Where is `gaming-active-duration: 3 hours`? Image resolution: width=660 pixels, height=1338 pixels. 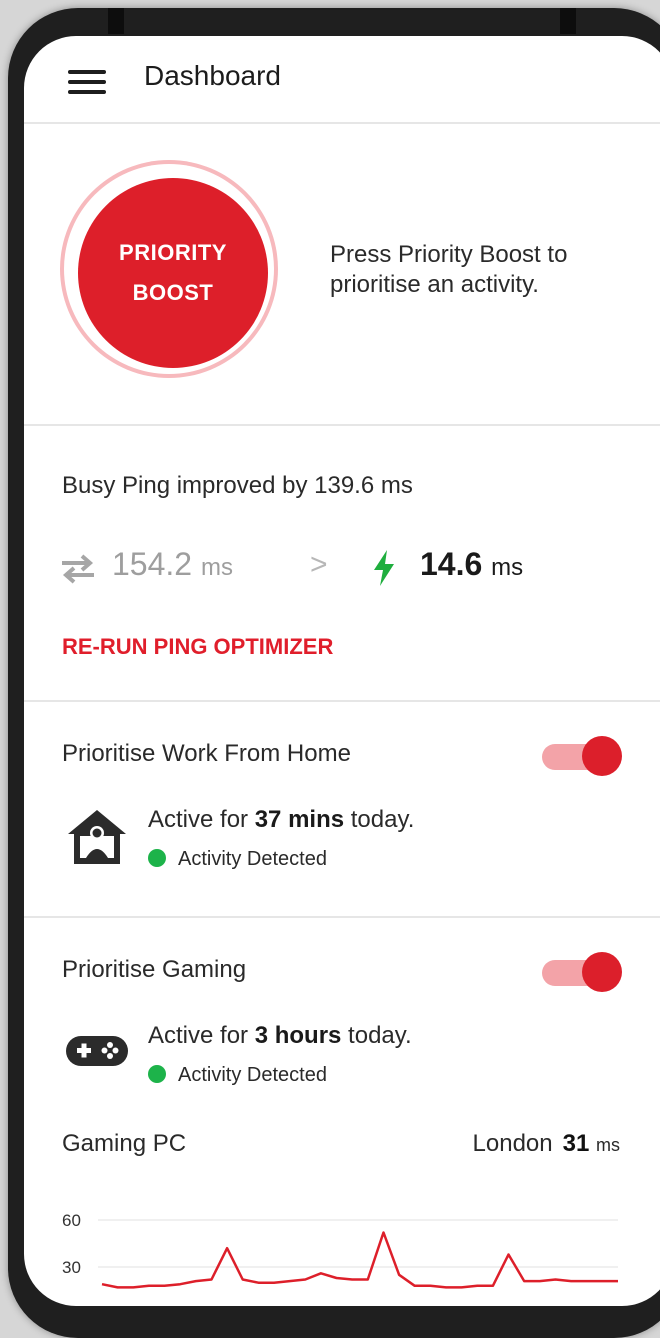 gaming-active-duration: 3 hours is located at coordinates (298, 1035).